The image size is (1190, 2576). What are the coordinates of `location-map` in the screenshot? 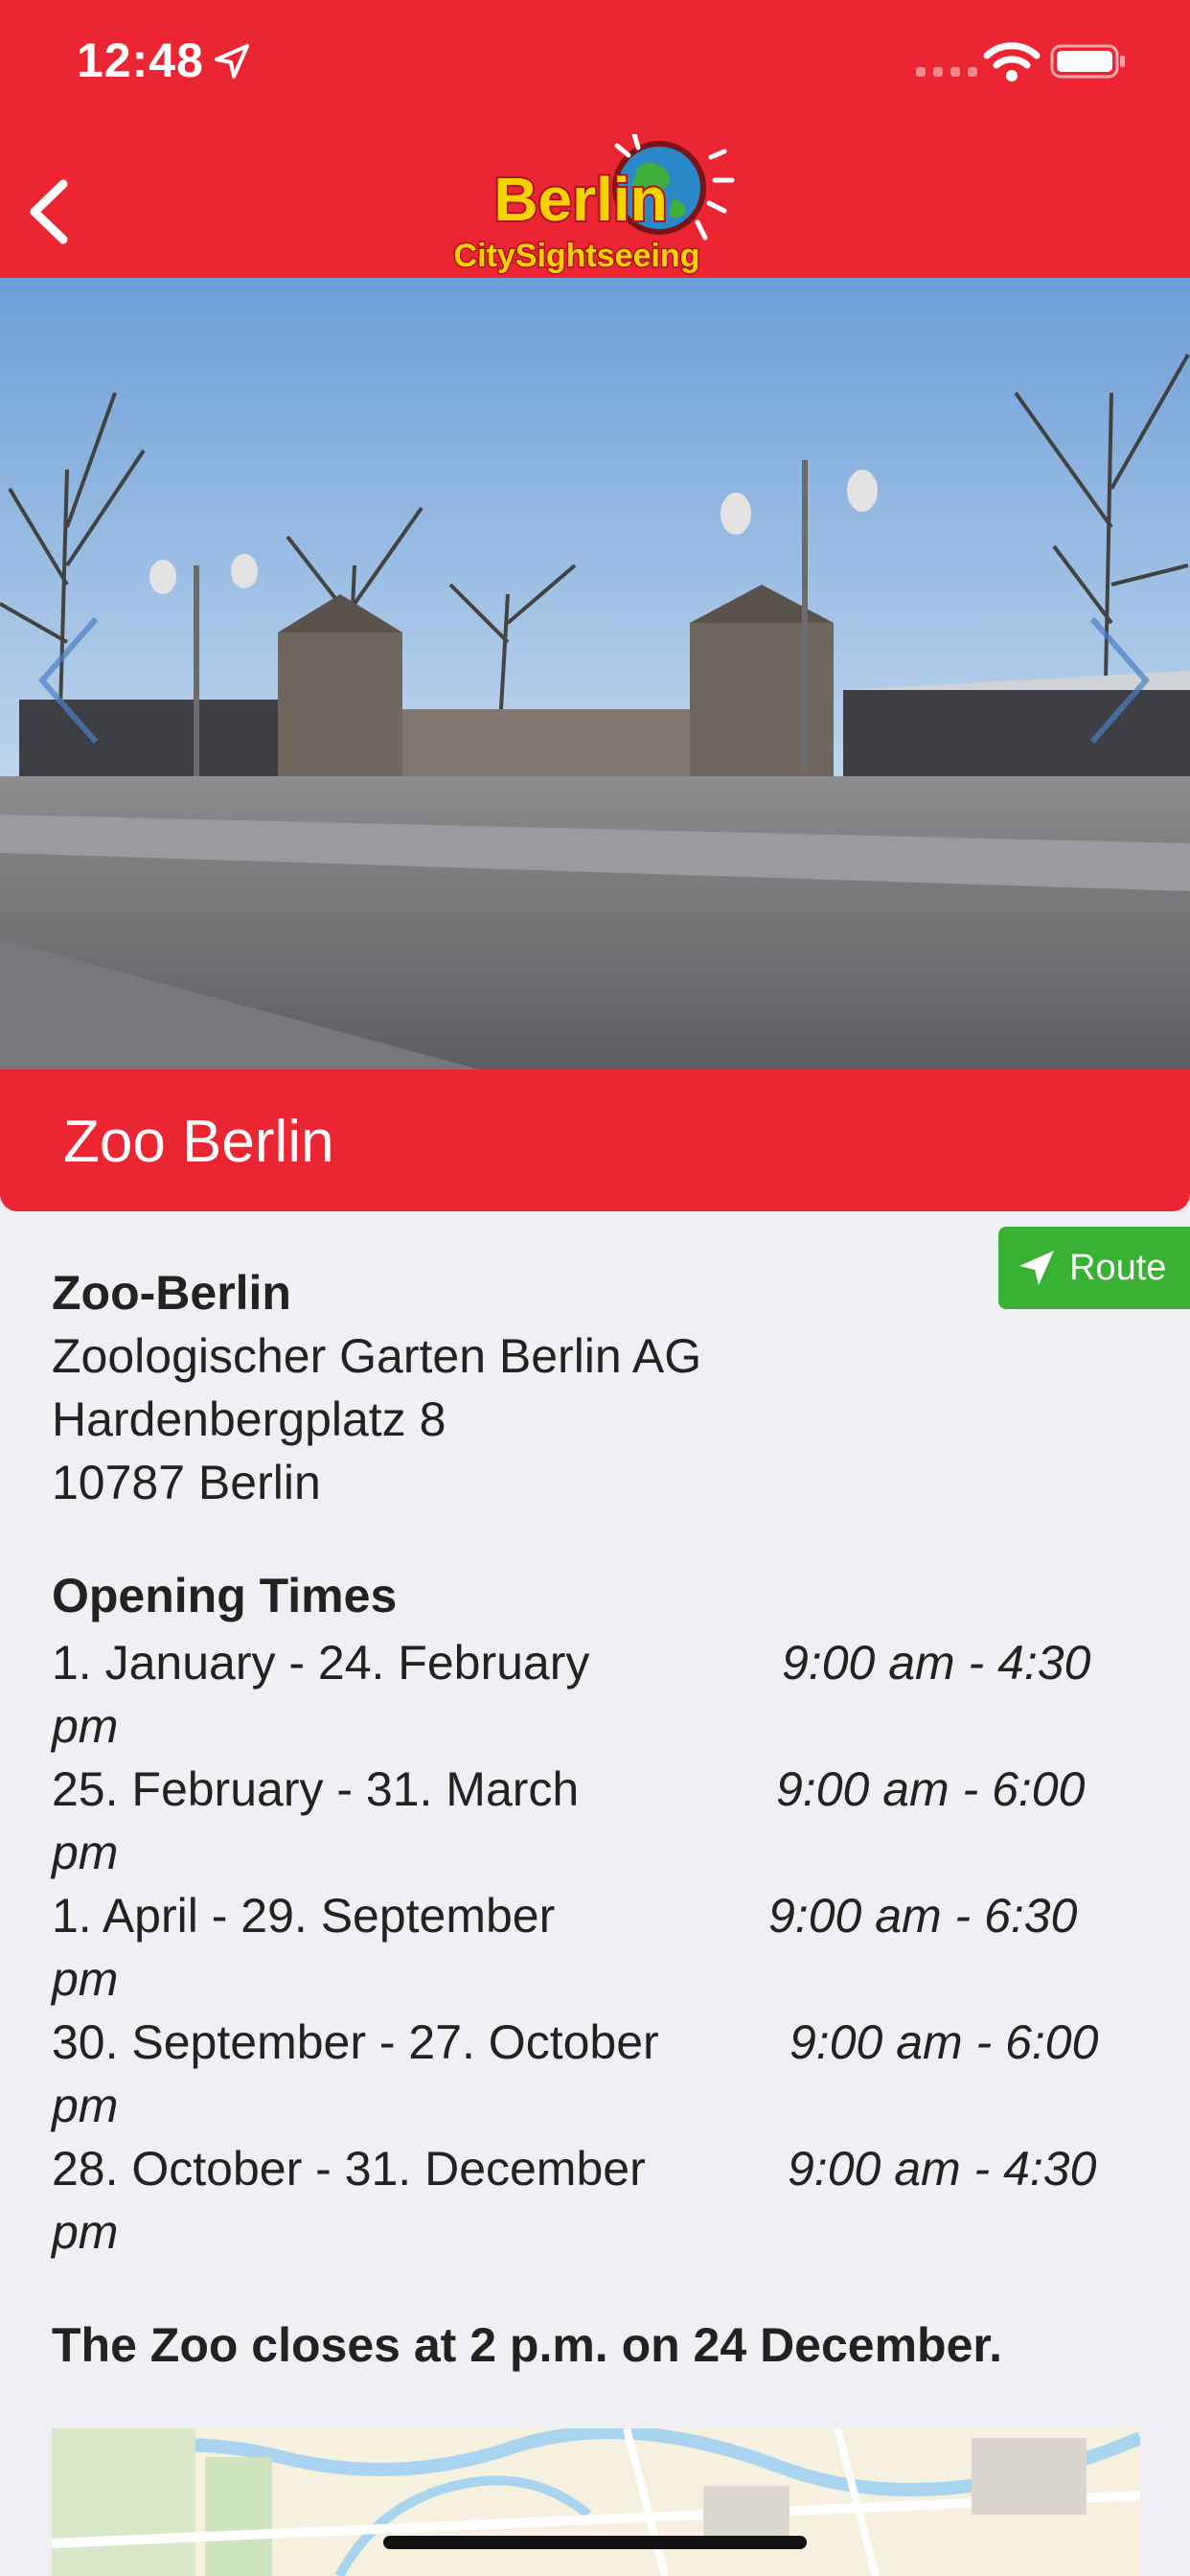 It's located at (596, 2502).